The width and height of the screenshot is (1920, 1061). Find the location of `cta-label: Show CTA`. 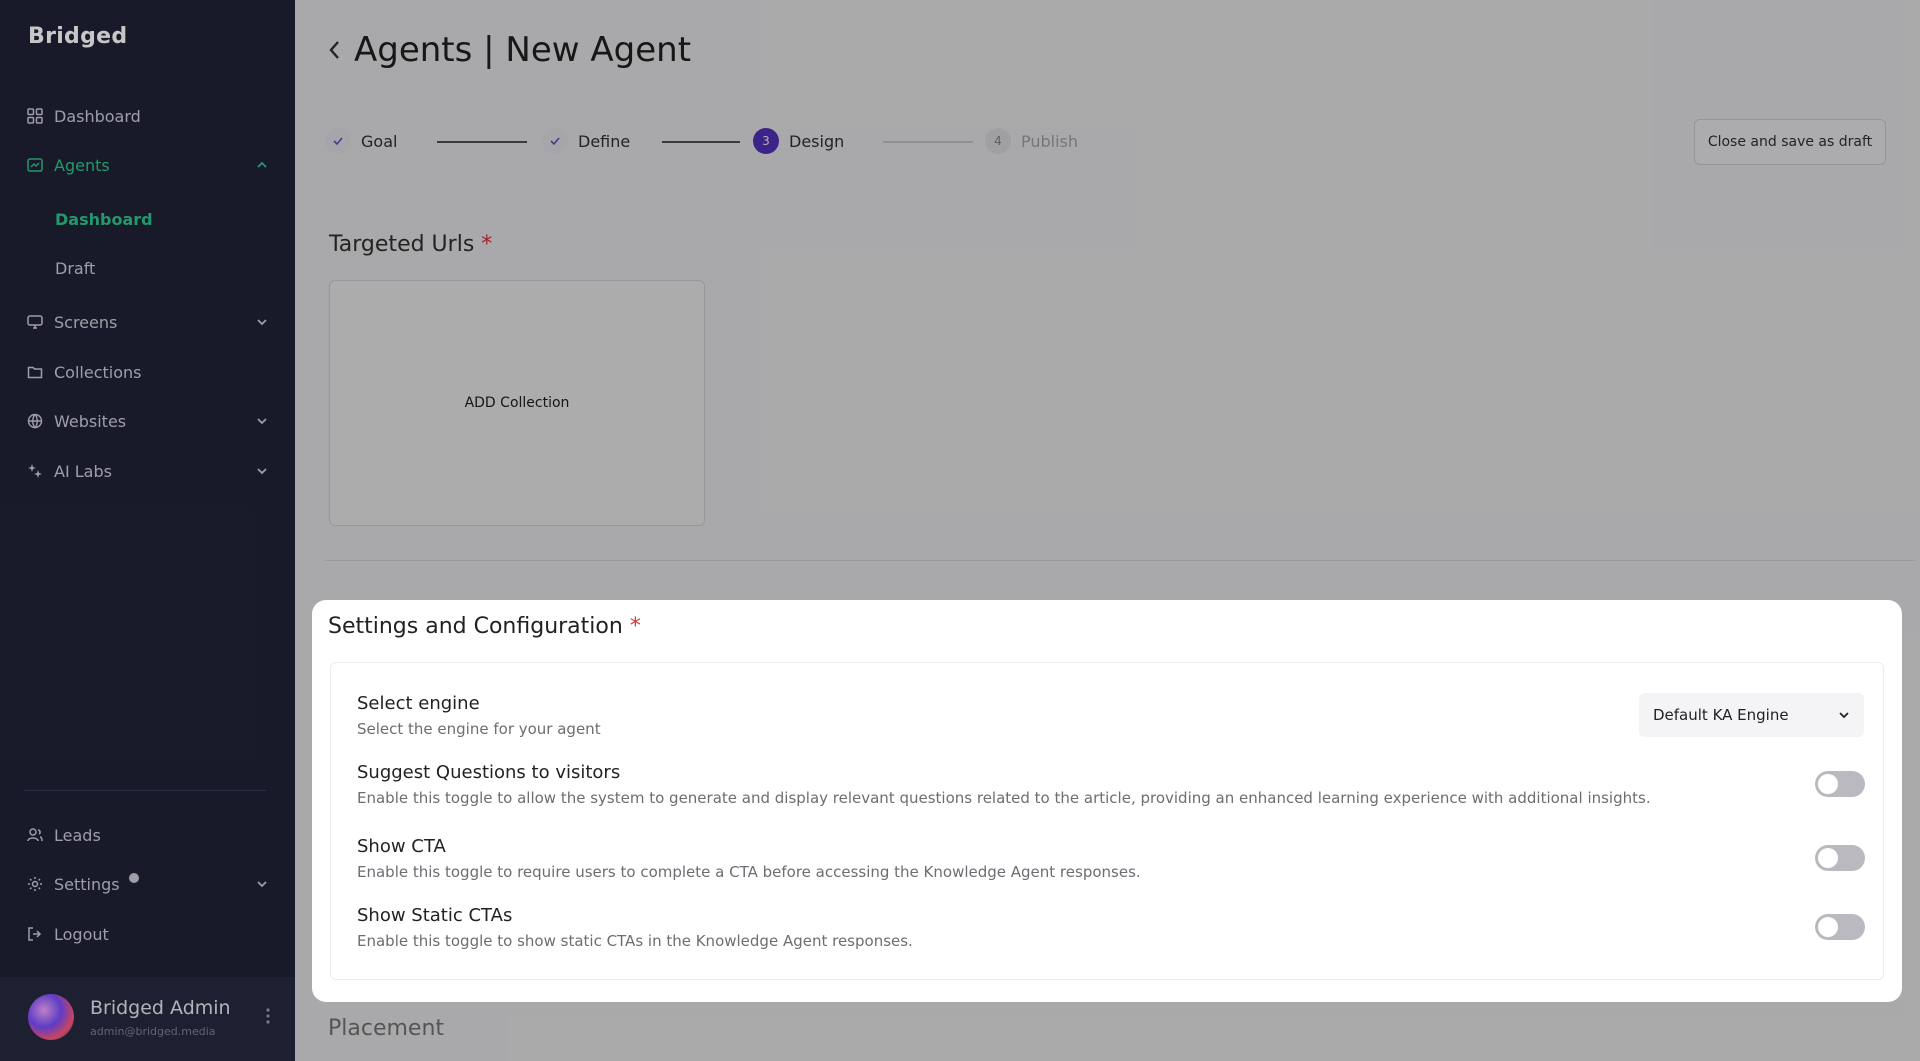

cta-label: Show CTA is located at coordinates (401, 846).